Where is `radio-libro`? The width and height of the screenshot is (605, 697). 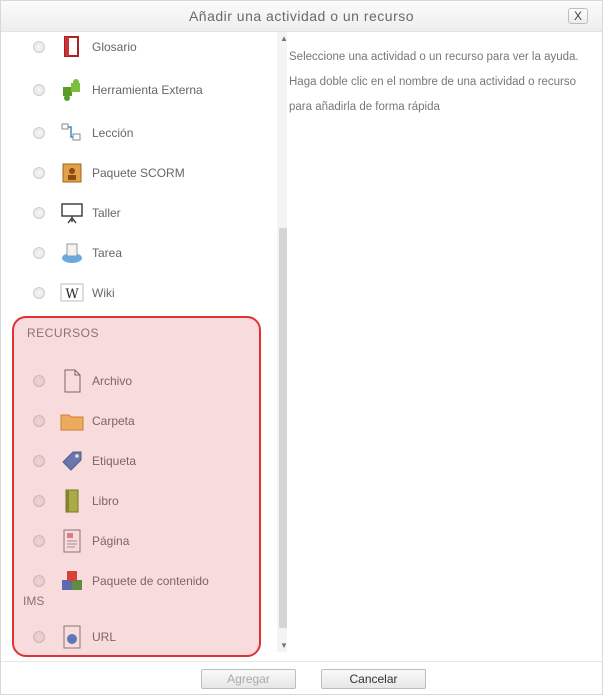
radio-libro is located at coordinates (39, 501).